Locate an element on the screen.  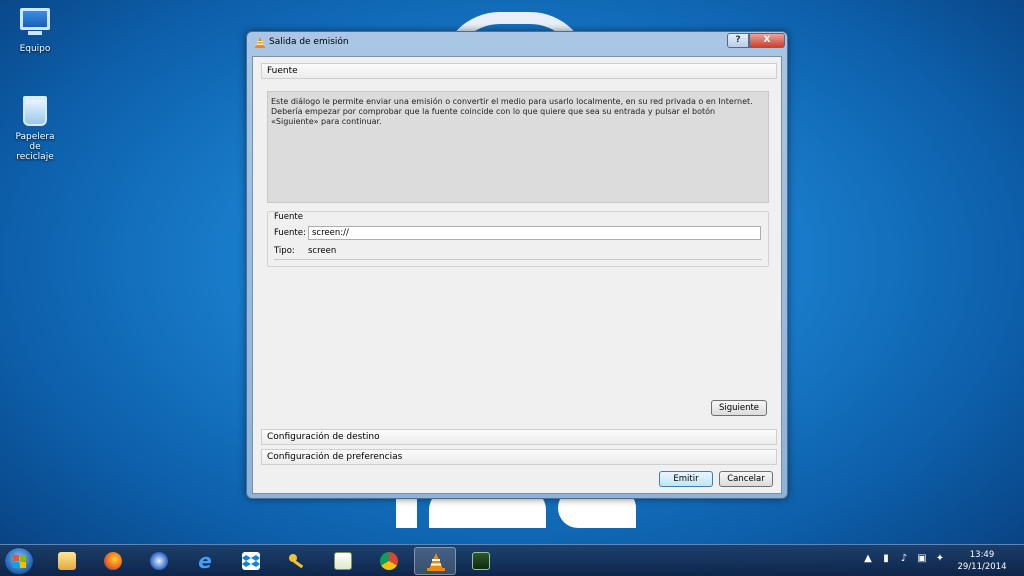
dropbox-tray-icon: ✦ is located at coordinates (940, 559).